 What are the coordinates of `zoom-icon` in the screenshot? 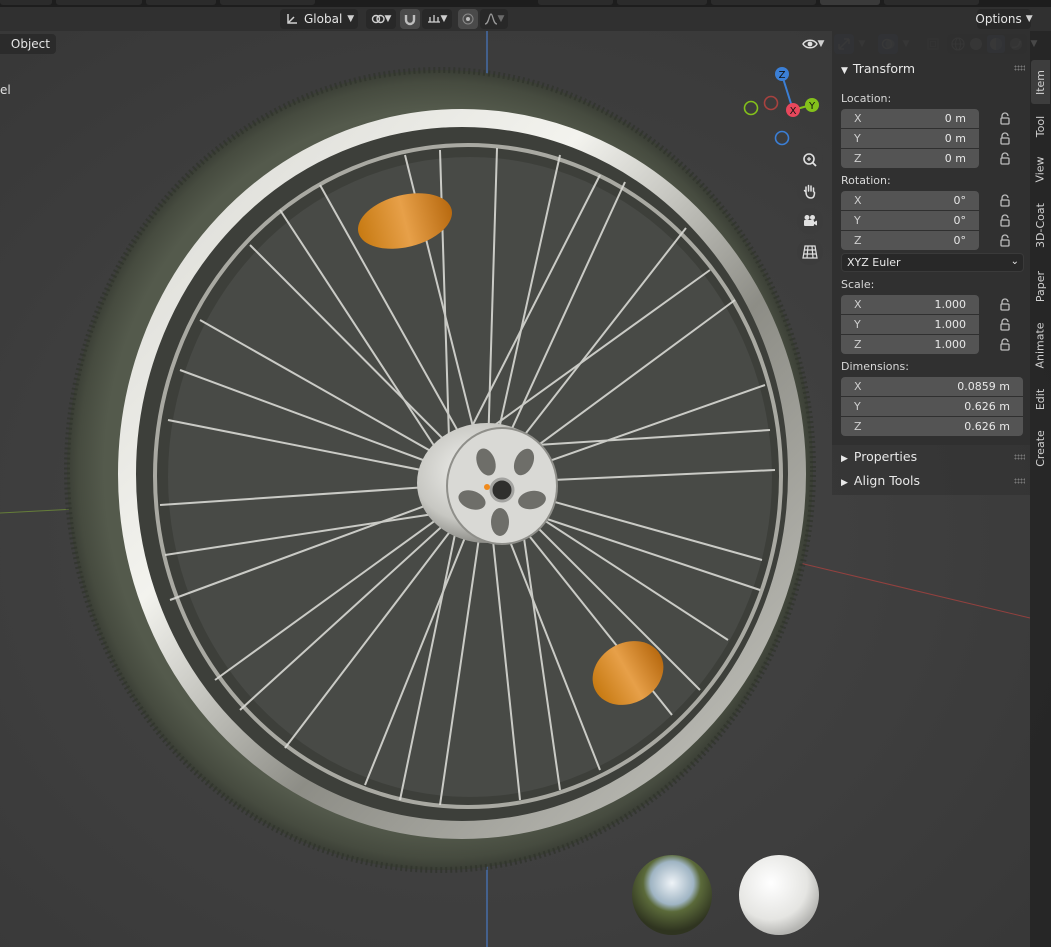 It's located at (810, 160).